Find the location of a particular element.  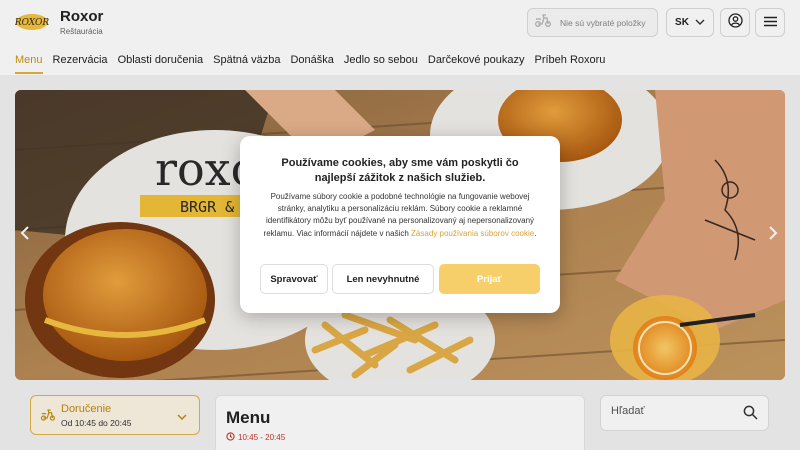

manage-cookies-button: Spravovať is located at coordinates (294, 279).